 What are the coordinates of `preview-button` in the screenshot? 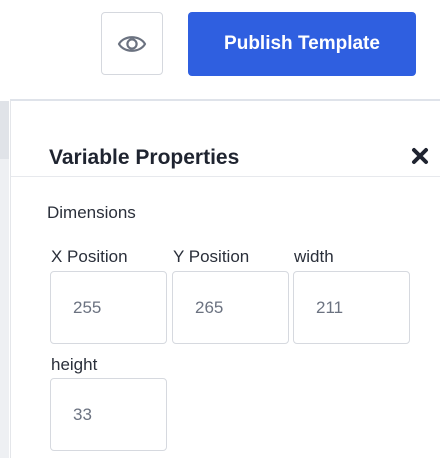 It's located at (132, 43).